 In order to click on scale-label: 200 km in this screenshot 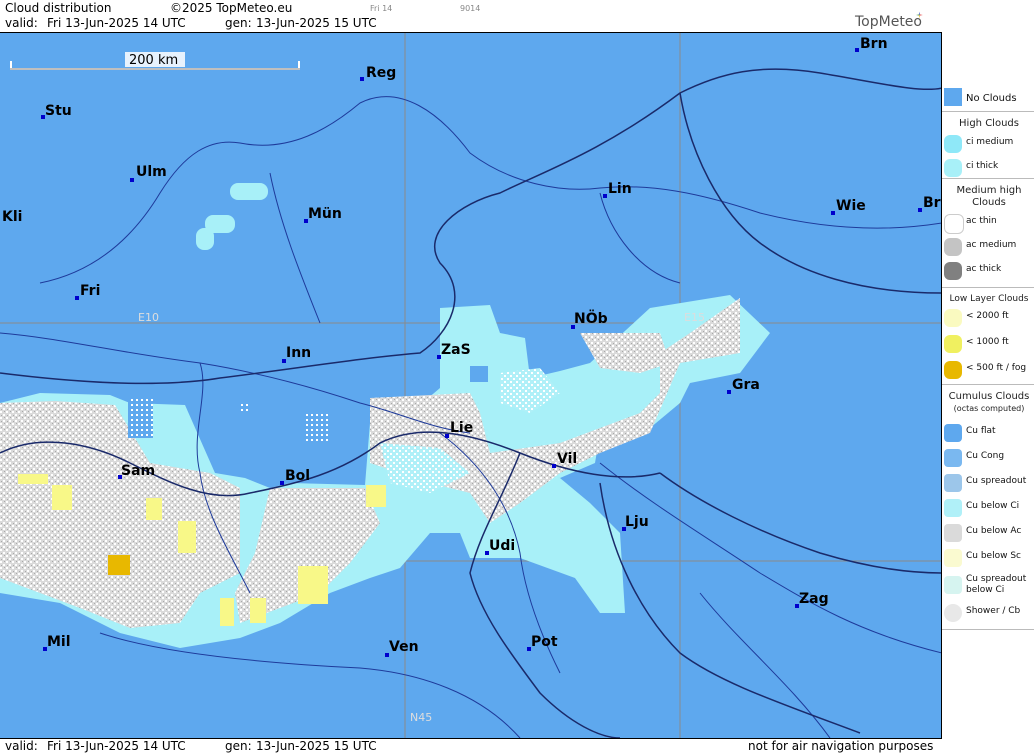, I will do `click(153, 60)`.